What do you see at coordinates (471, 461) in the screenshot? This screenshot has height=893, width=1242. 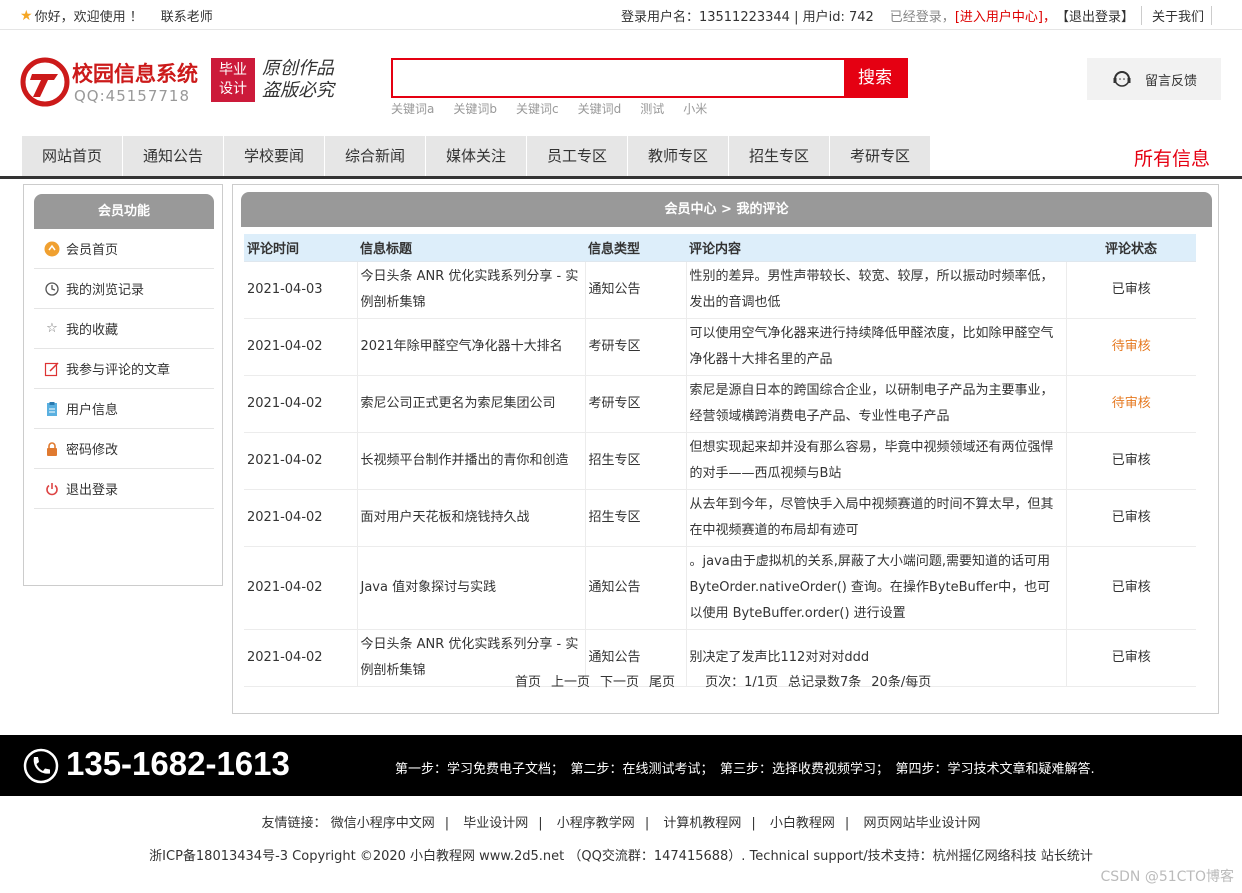 I see `info-title-link: 长视频平台制作并播出的青你和创造` at bounding box center [471, 461].